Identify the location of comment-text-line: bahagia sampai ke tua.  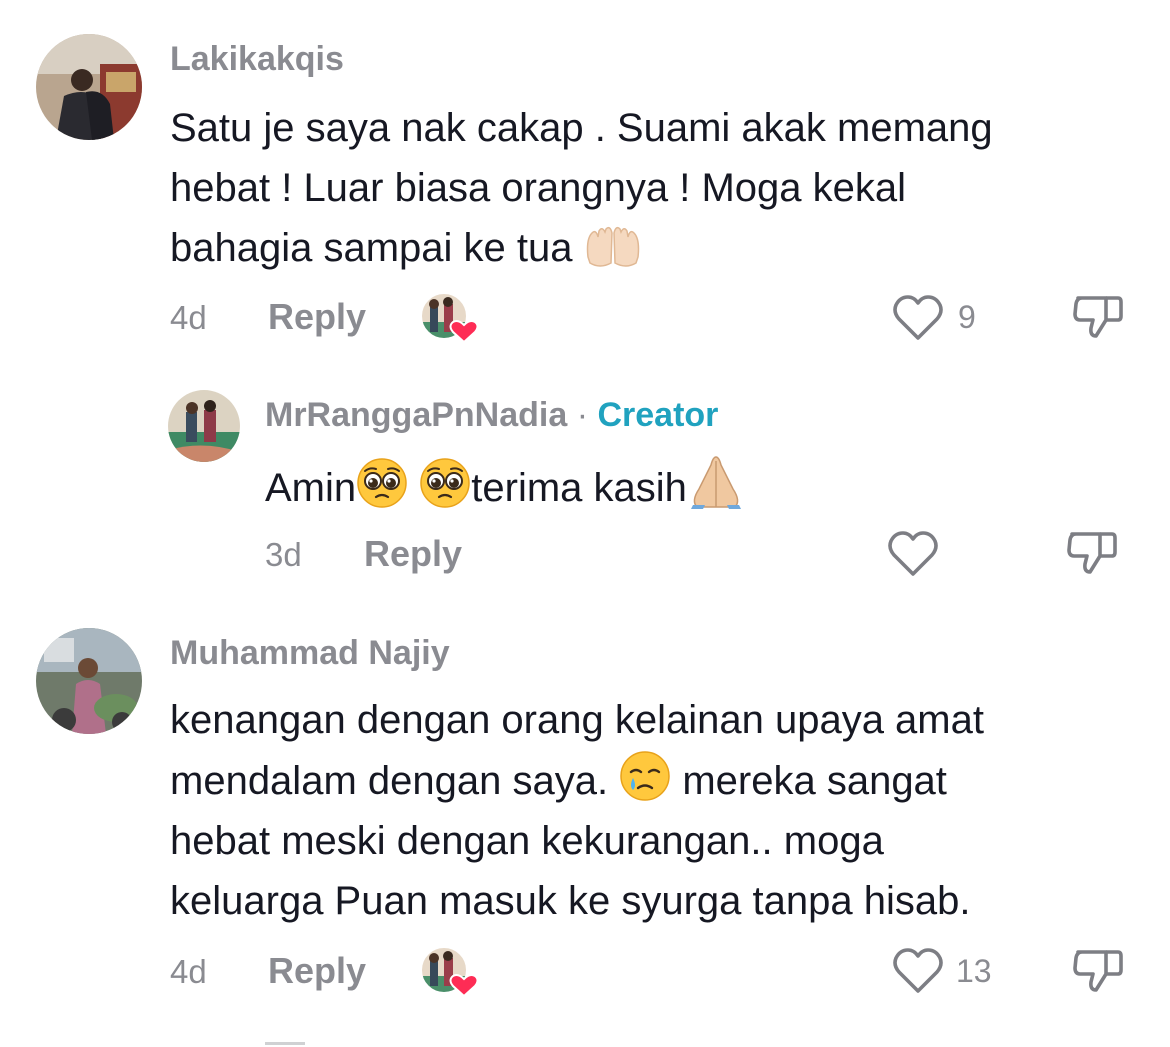
(371, 248).